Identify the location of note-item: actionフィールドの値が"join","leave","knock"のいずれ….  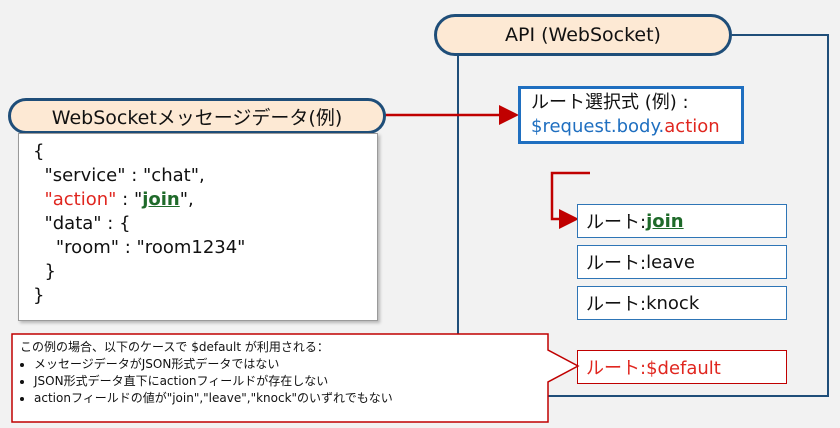
(289, 398).